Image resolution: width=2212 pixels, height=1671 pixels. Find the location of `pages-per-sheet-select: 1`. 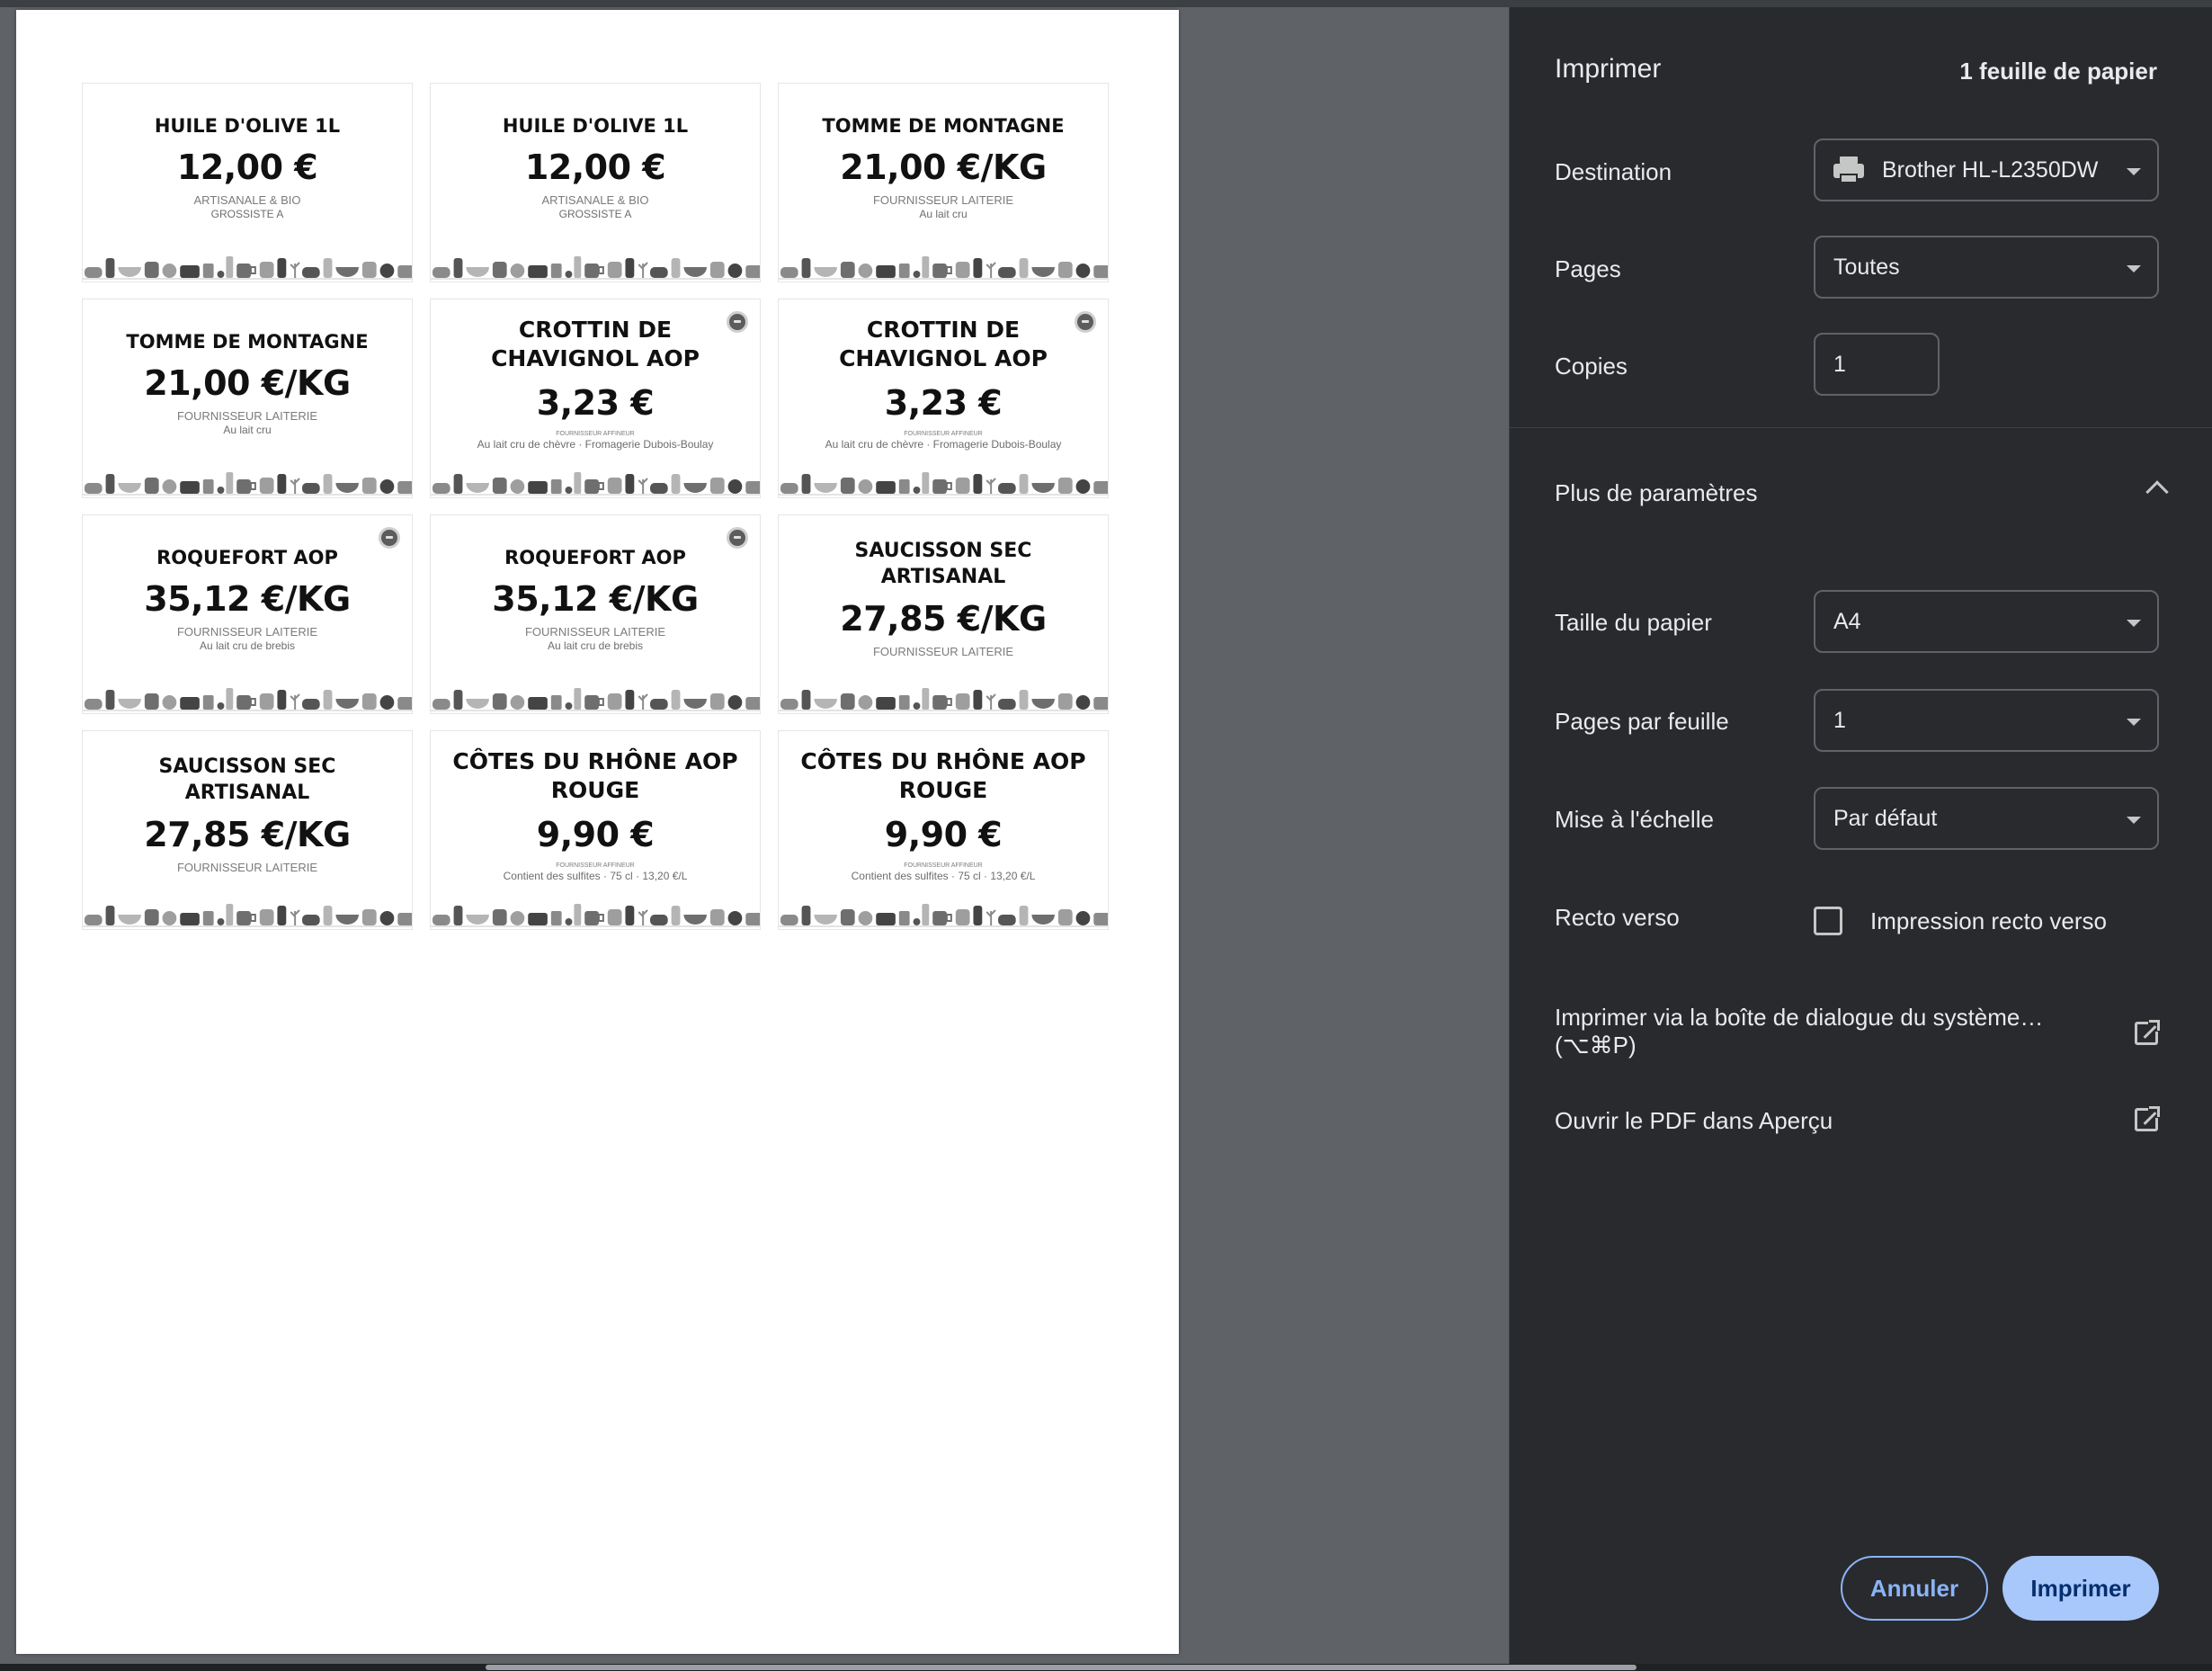

pages-per-sheet-select: 1 is located at coordinates (1986, 720).